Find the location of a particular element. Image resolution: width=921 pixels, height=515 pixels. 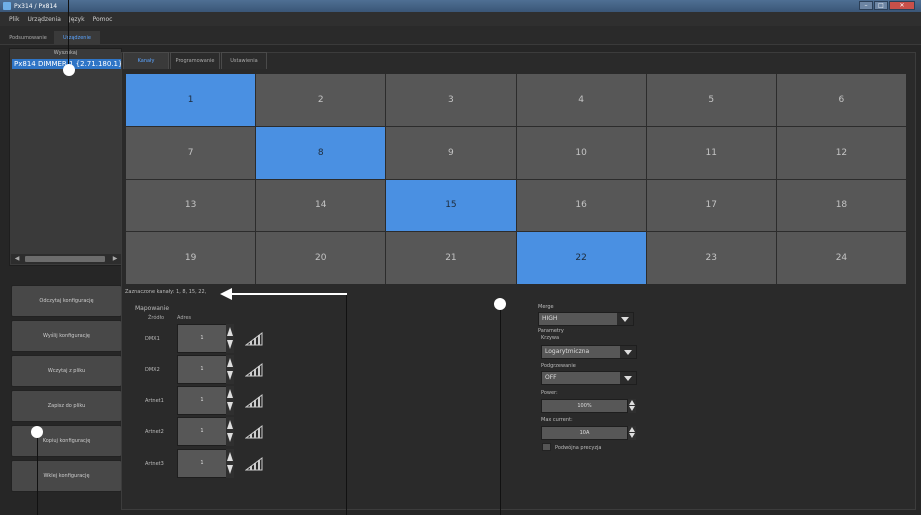

selected-channels-label: Zaznaczone kanały: 1, 8, 15, 22, is located at coordinates (166, 292).